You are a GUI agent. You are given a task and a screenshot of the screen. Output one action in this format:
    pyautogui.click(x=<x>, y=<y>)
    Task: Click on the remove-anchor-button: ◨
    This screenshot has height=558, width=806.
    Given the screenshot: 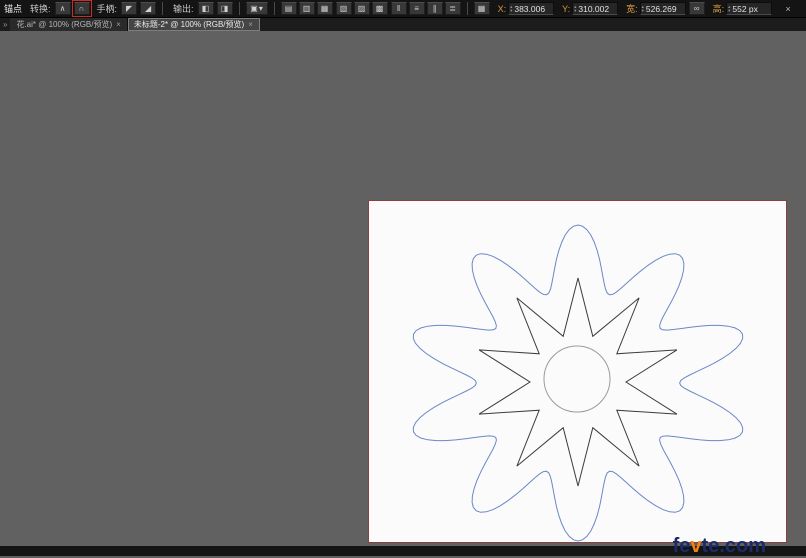 What is the action you would take?
    pyautogui.click(x=224, y=8)
    